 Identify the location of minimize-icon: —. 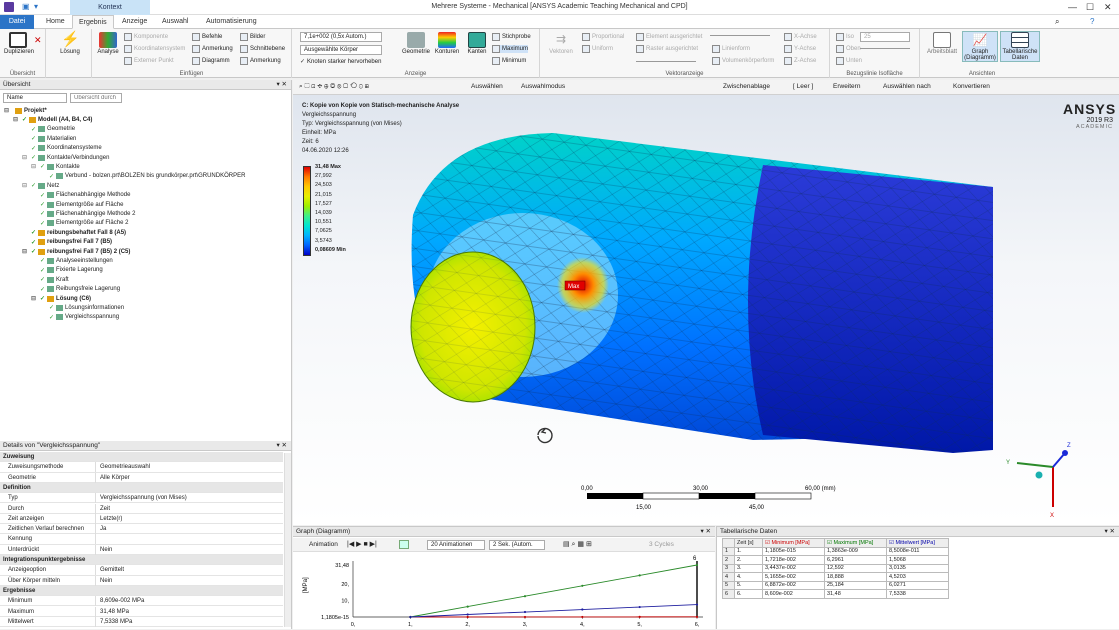
(1072, 7).